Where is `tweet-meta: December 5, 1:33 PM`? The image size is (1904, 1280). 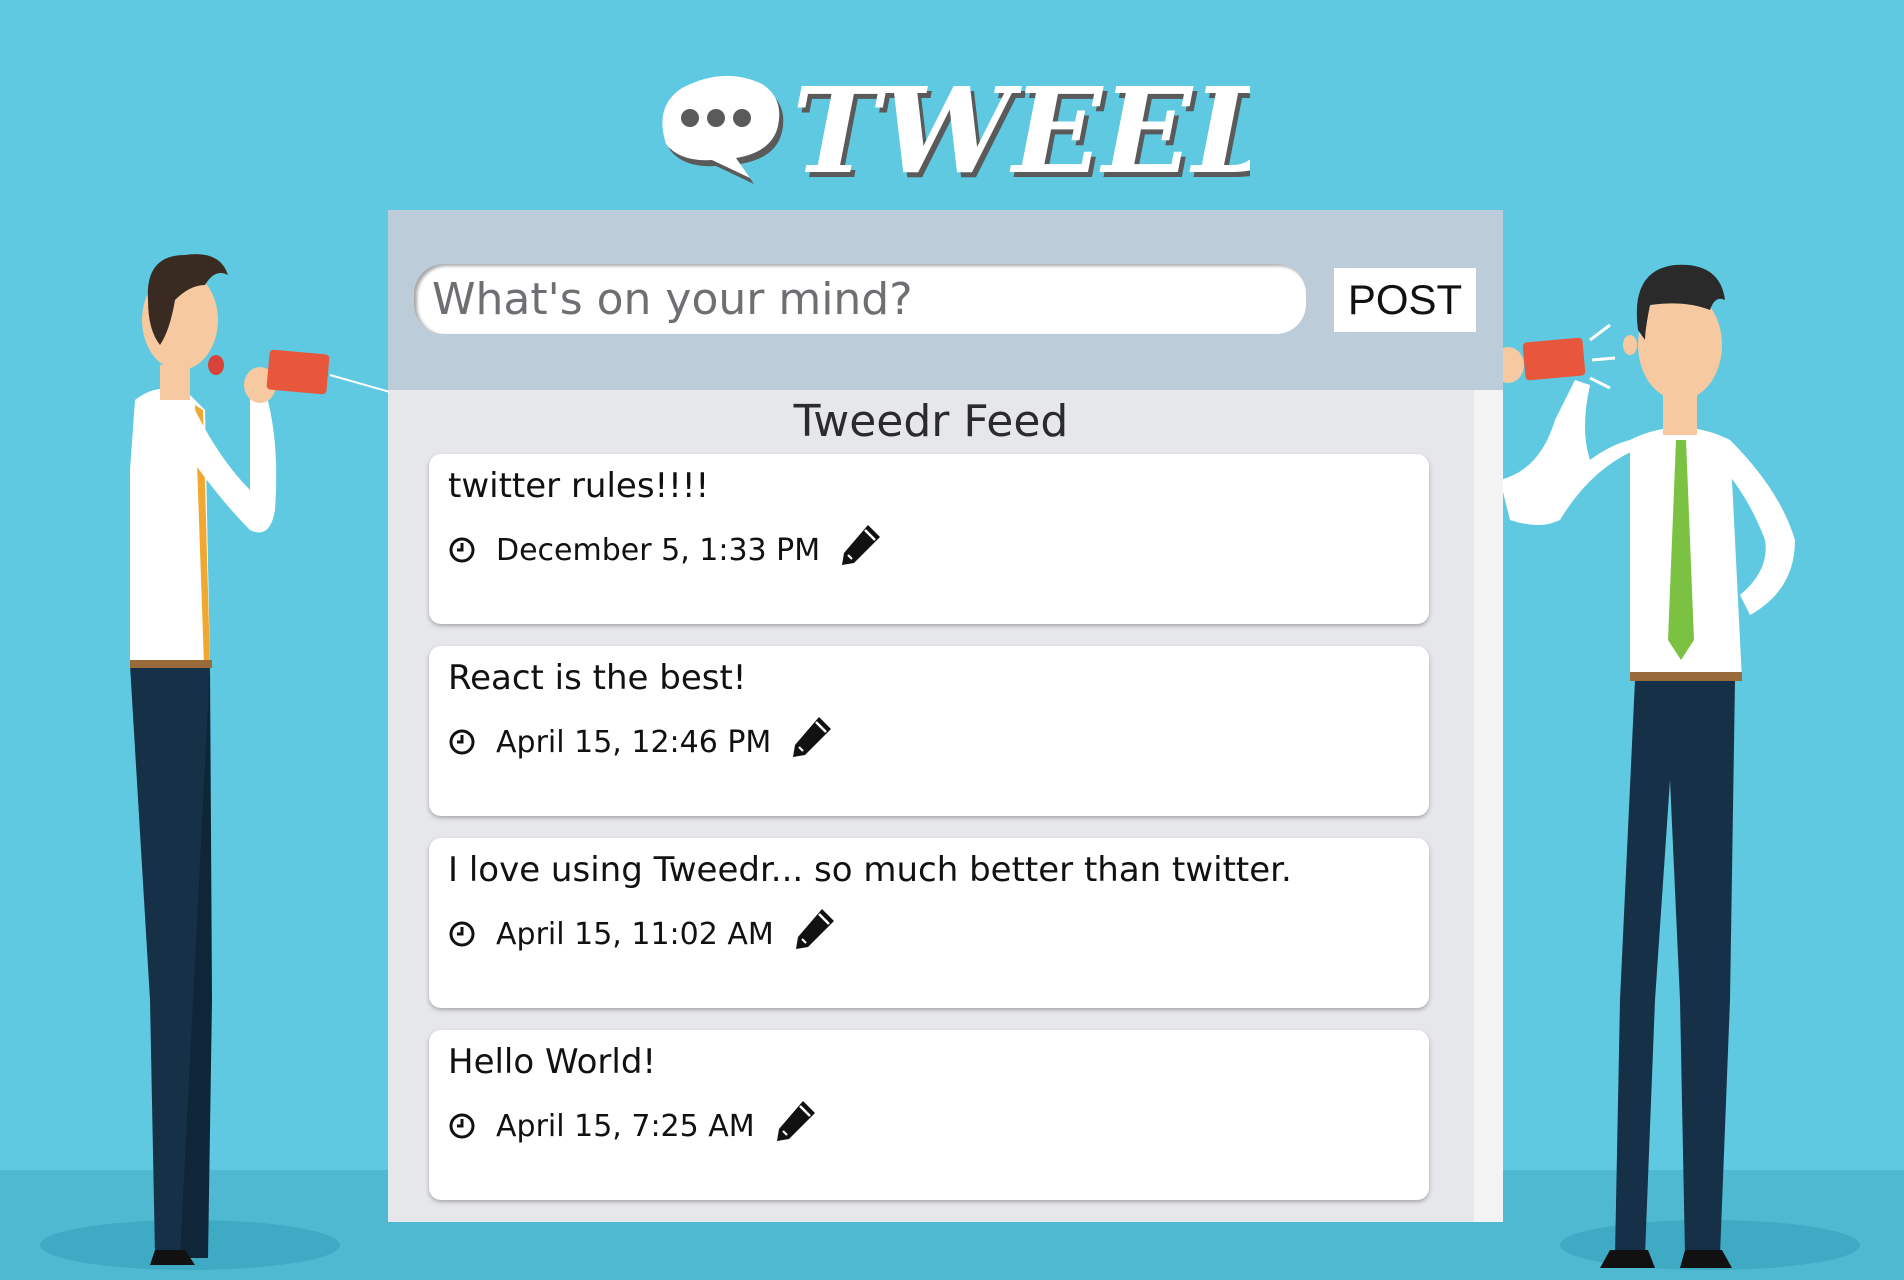 tweet-meta: December 5, 1:33 PM is located at coordinates (666, 549).